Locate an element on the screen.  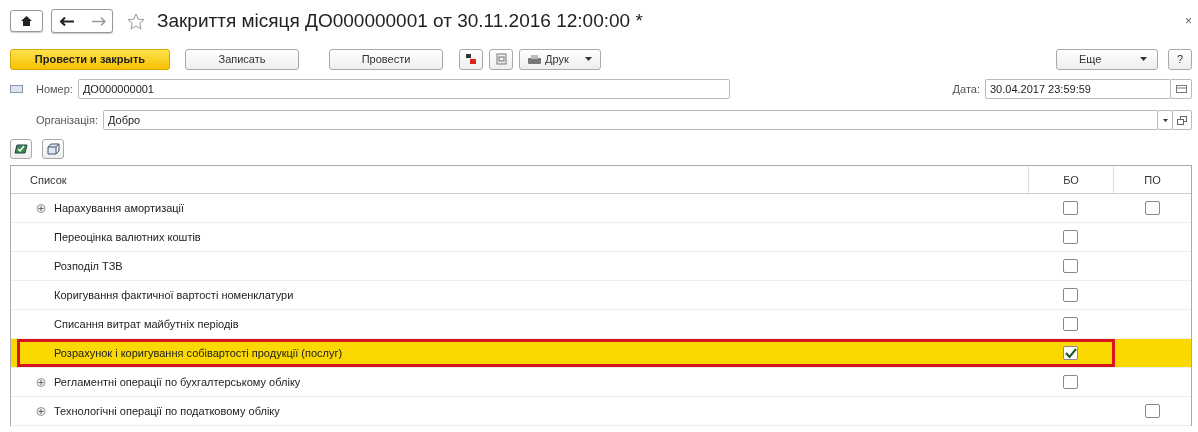
dropdown-button is located at coordinates (1165, 120).